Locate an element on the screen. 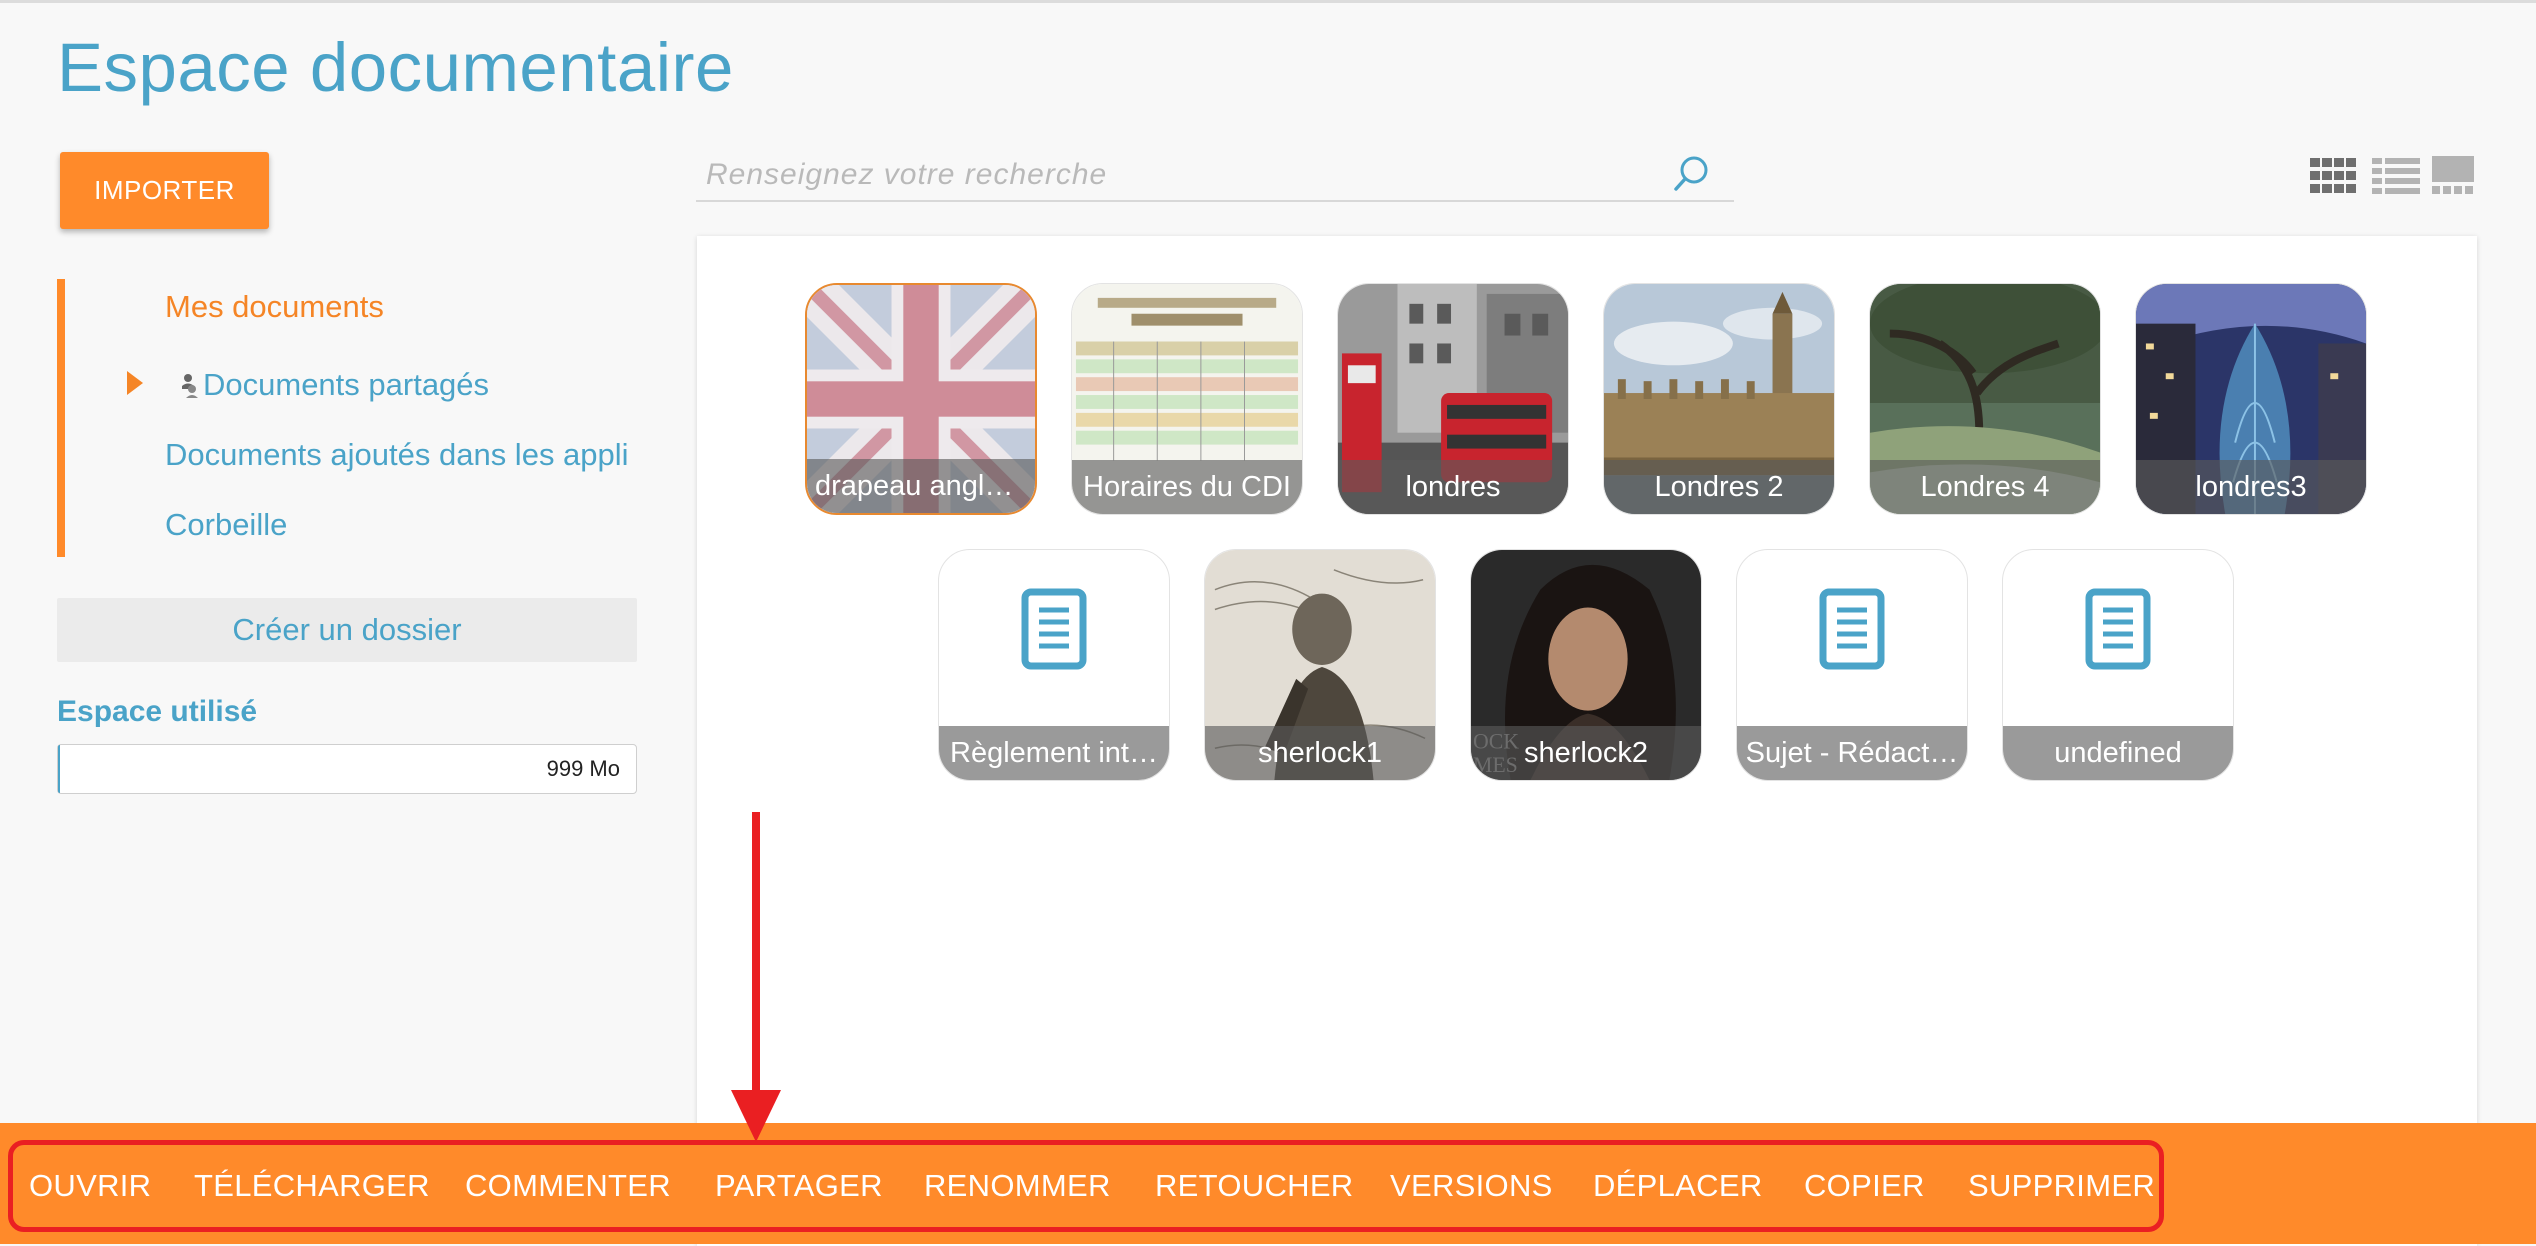 Image resolution: width=2536 pixels, height=1246 pixels. open-button: OUVRIR is located at coordinates (90, 1186).